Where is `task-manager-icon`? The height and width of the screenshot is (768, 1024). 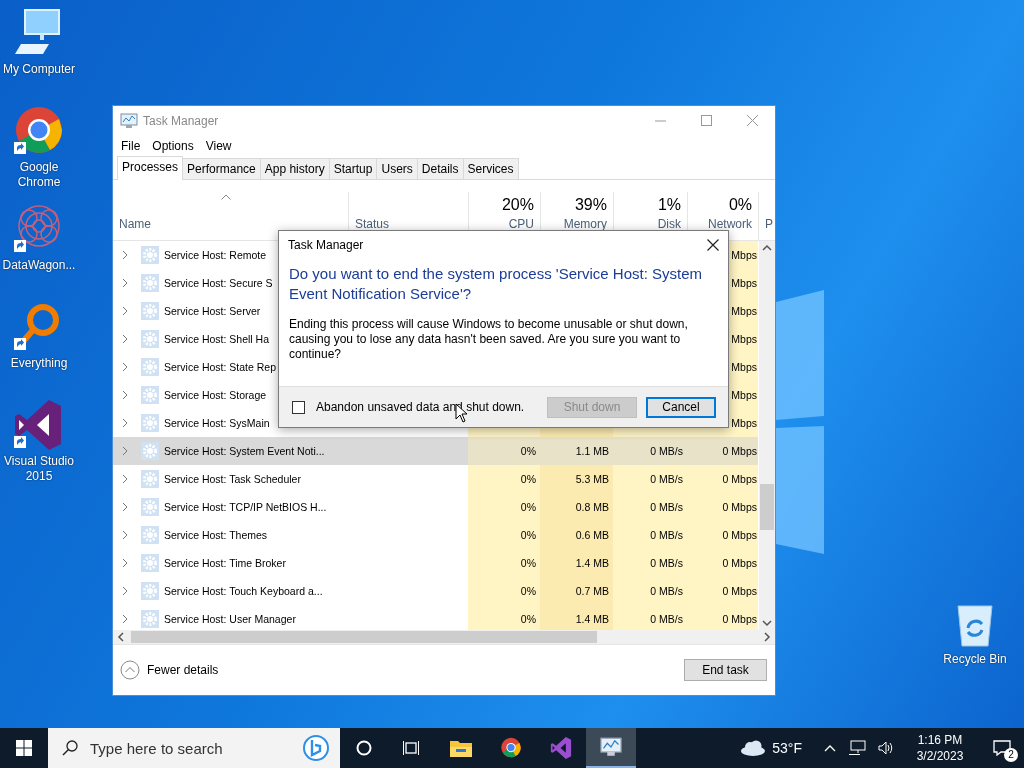
task-manager-icon is located at coordinates (611, 747).